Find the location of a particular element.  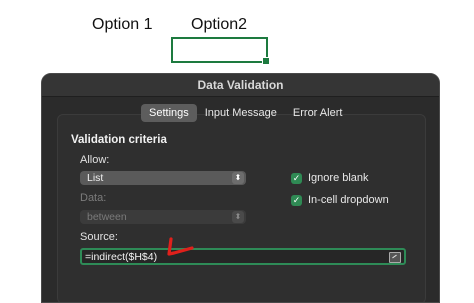

validation-criteria-heading: Validation criteria is located at coordinates (119, 140).